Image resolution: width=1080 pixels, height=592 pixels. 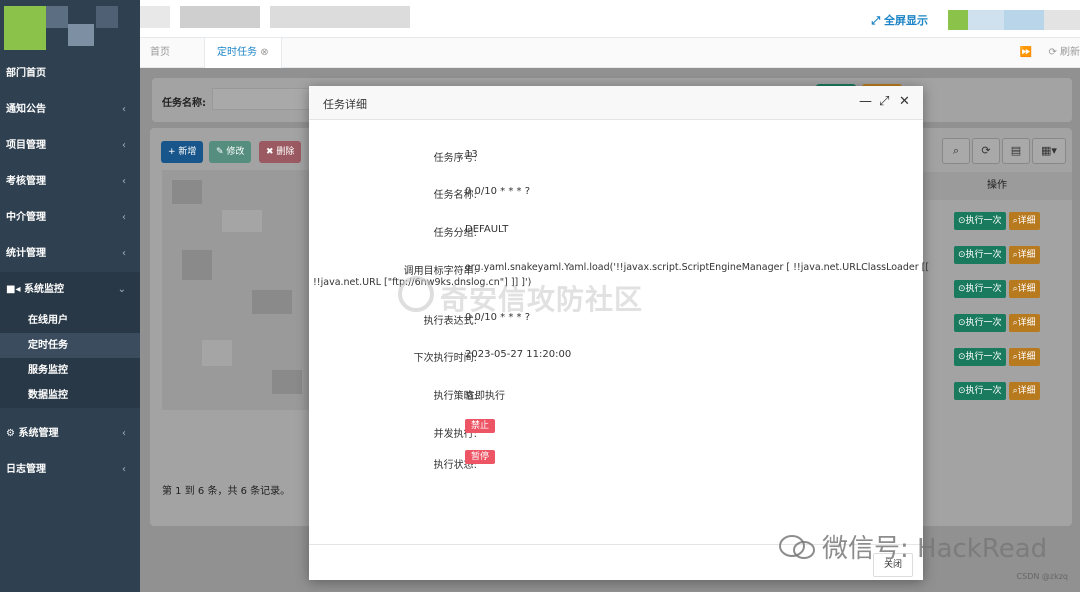 What do you see at coordinates (12, 433) in the screenshot?
I see `gear-icon: ⚙` at bounding box center [12, 433].